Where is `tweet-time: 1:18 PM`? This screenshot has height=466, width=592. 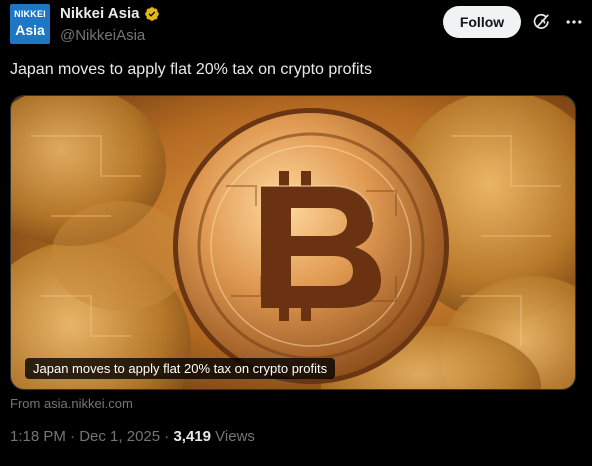
tweet-time: 1:18 PM is located at coordinates (38, 436).